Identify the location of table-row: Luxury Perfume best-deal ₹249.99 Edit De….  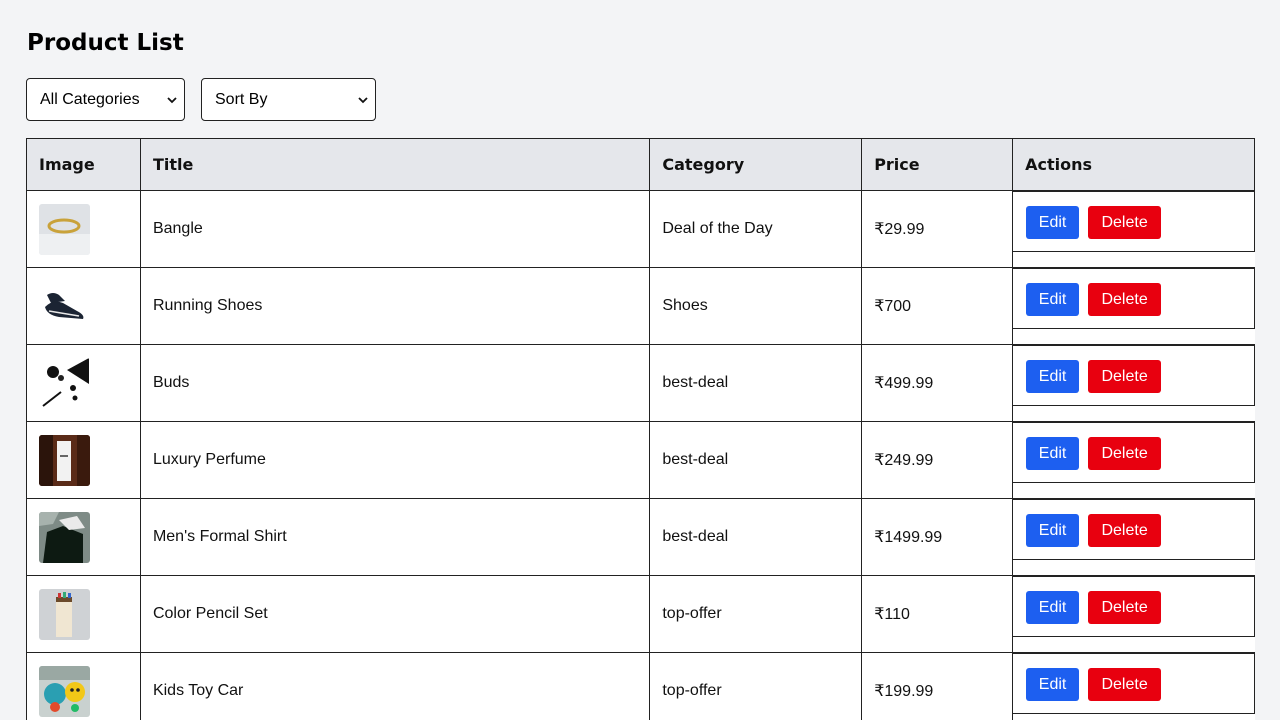
(640, 460).